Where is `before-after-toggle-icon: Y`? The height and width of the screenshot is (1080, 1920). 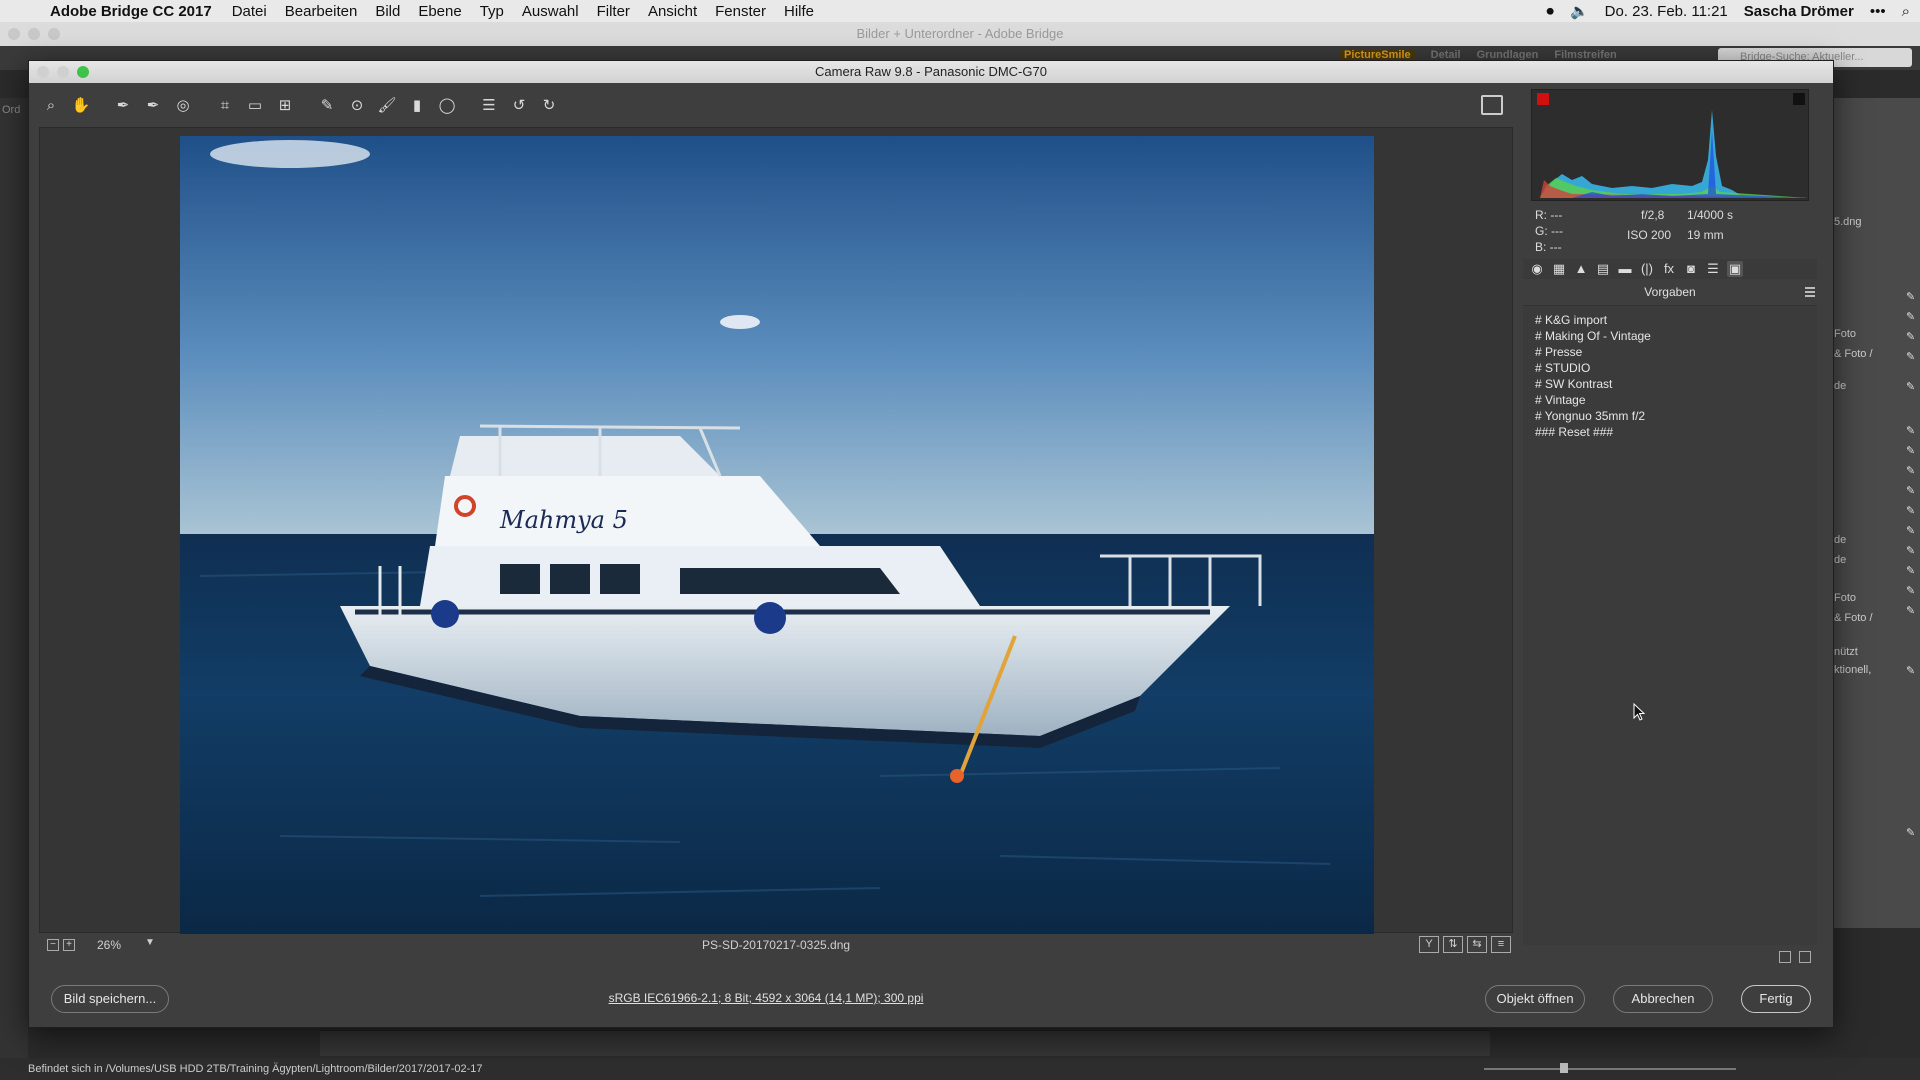
before-after-toggle-icon: Y is located at coordinates (1429, 944).